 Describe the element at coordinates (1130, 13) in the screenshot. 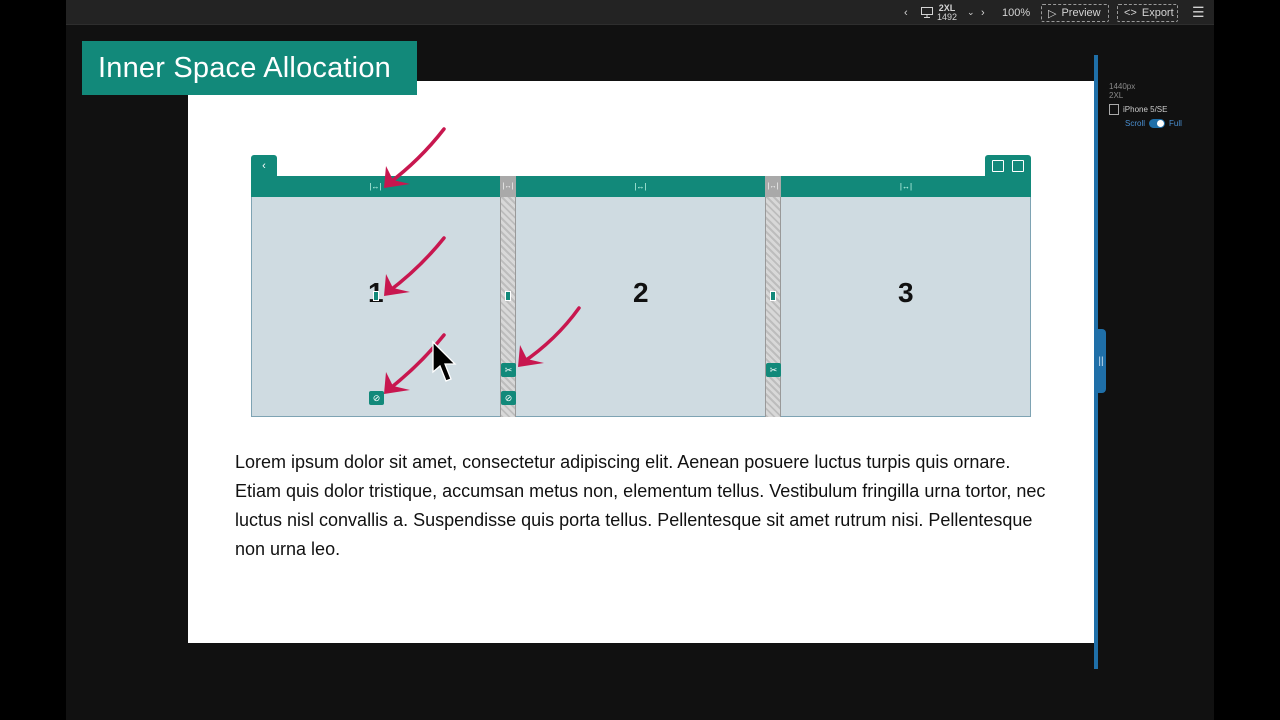

I see `code-icon: <>` at that location.